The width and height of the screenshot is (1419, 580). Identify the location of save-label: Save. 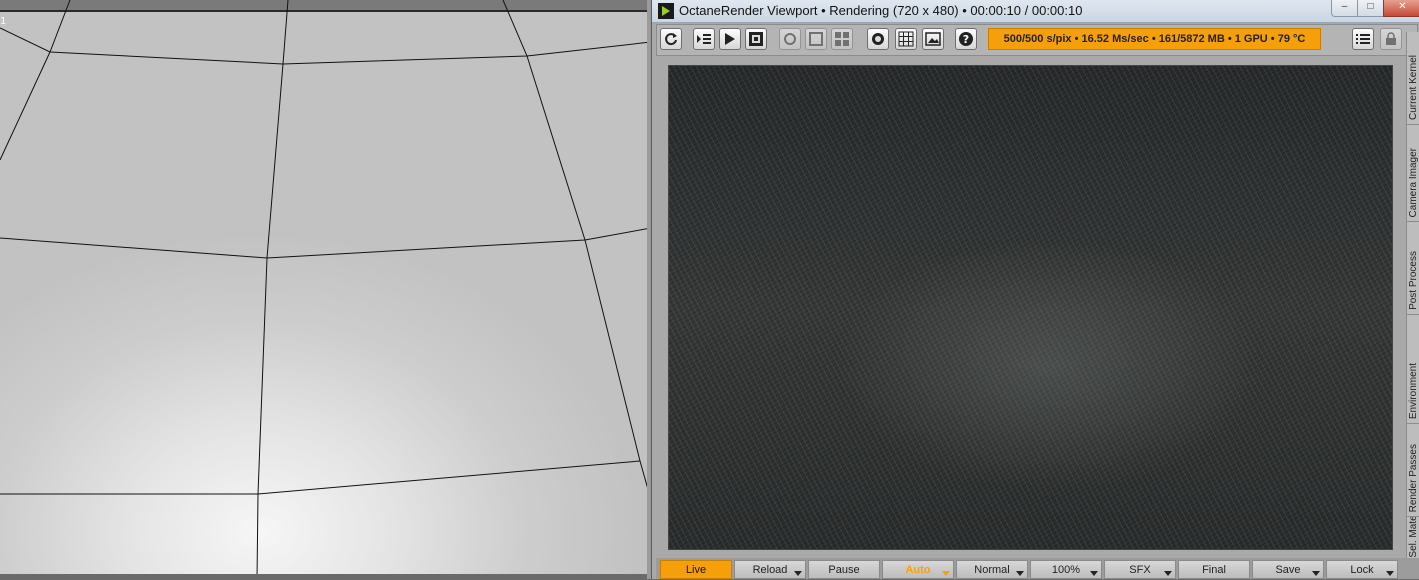
(1288, 570).